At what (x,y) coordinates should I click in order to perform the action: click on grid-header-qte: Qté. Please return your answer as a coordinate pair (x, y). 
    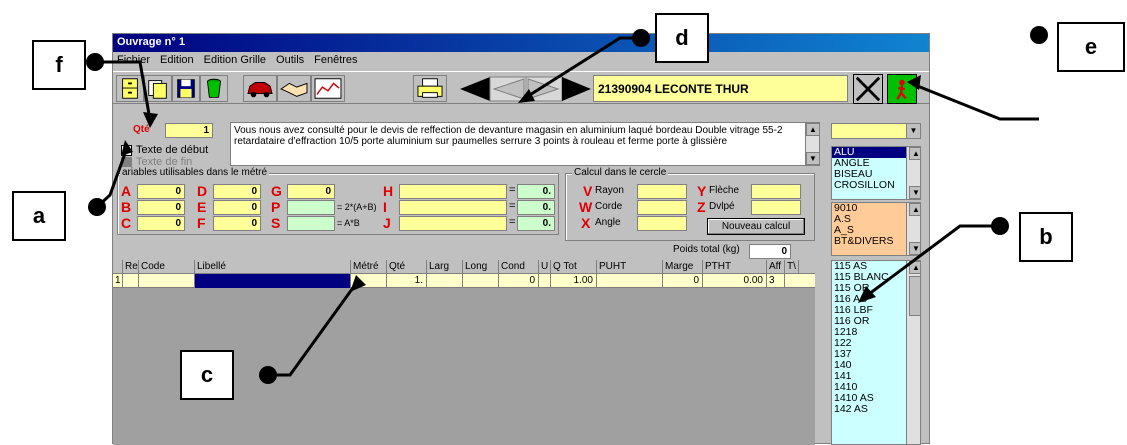
    Looking at the image, I should click on (407, 267).